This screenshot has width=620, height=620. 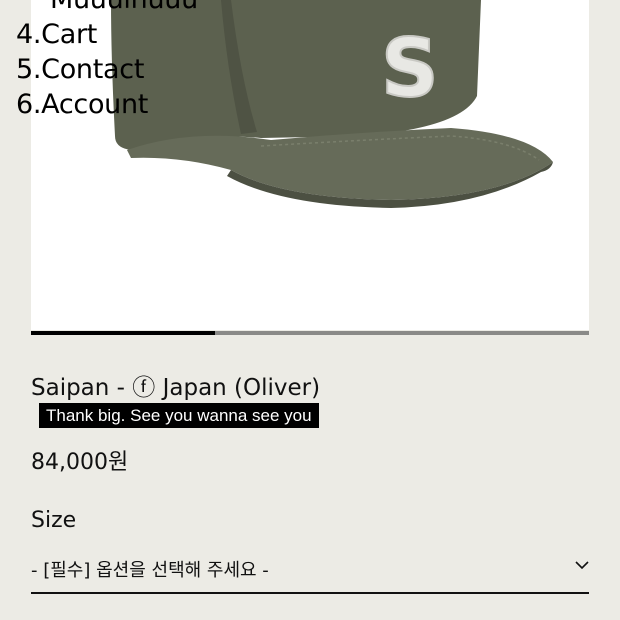 What do you see at coordinates (107, 34) in the screenshot?
I see `nav-item-cart: 4.Cart` at bounding box center [107, 34].